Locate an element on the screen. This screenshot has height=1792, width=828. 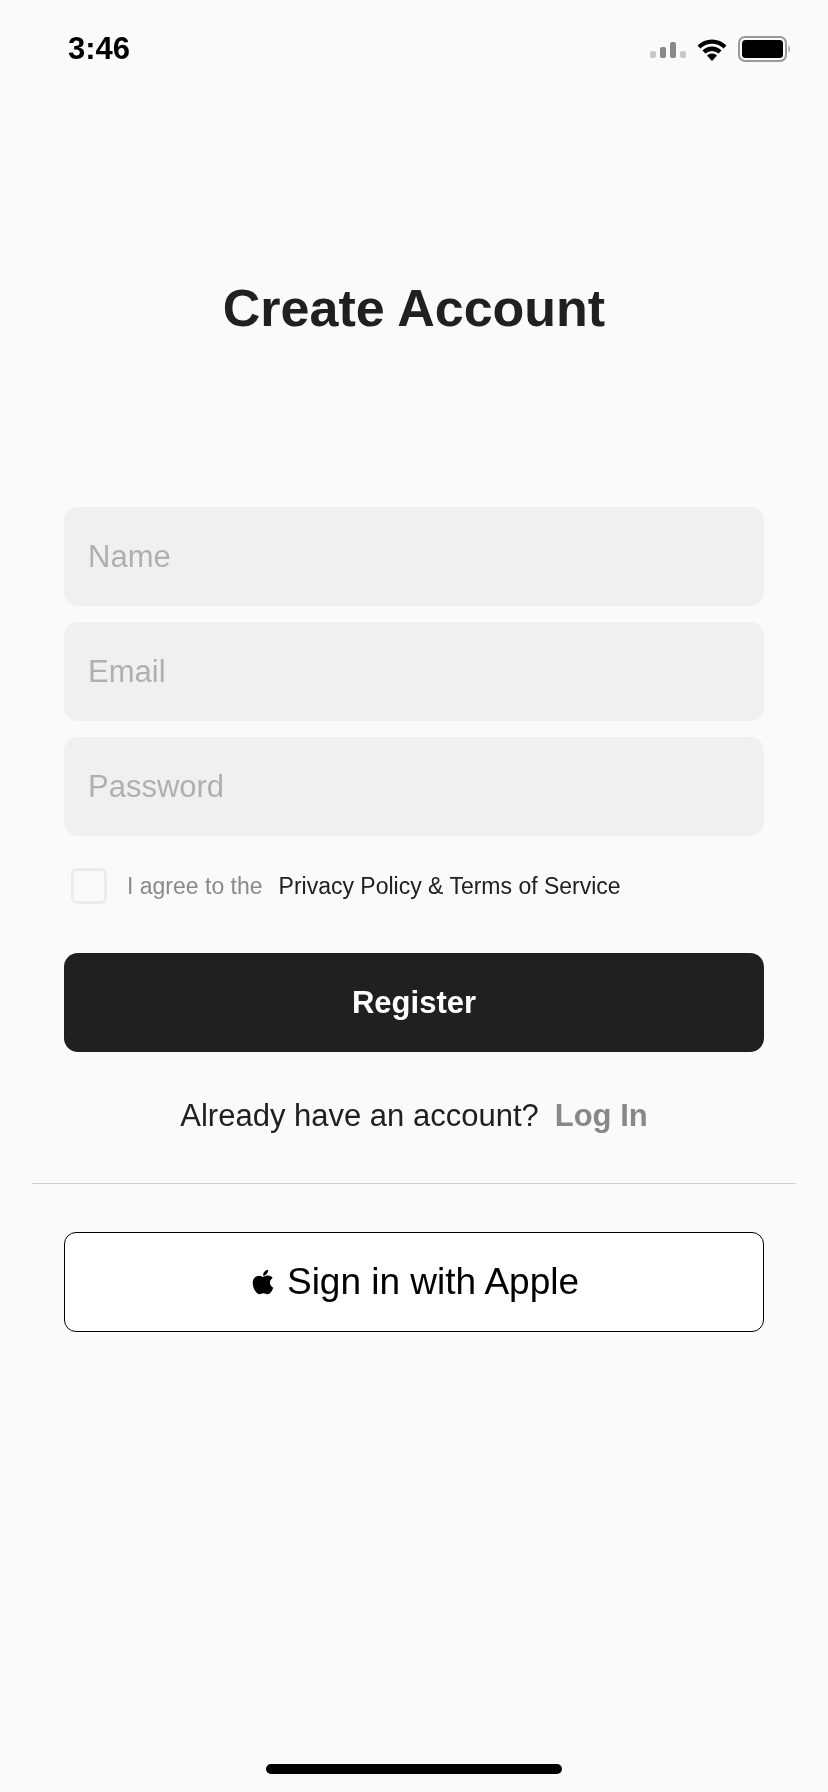
battery-icon is located at coordinates (765, 49).